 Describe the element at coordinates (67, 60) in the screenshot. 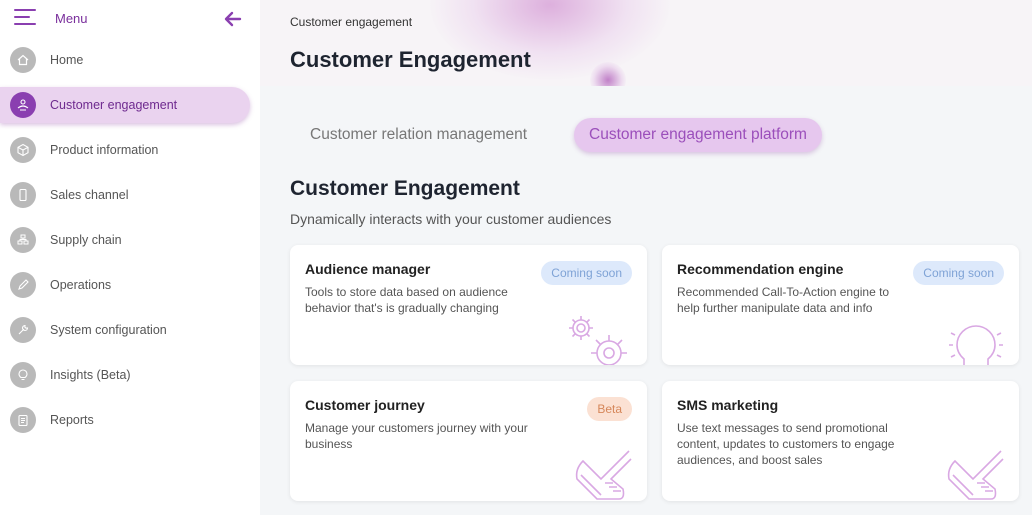

I see `sidebar-item-label: Home` at that location.